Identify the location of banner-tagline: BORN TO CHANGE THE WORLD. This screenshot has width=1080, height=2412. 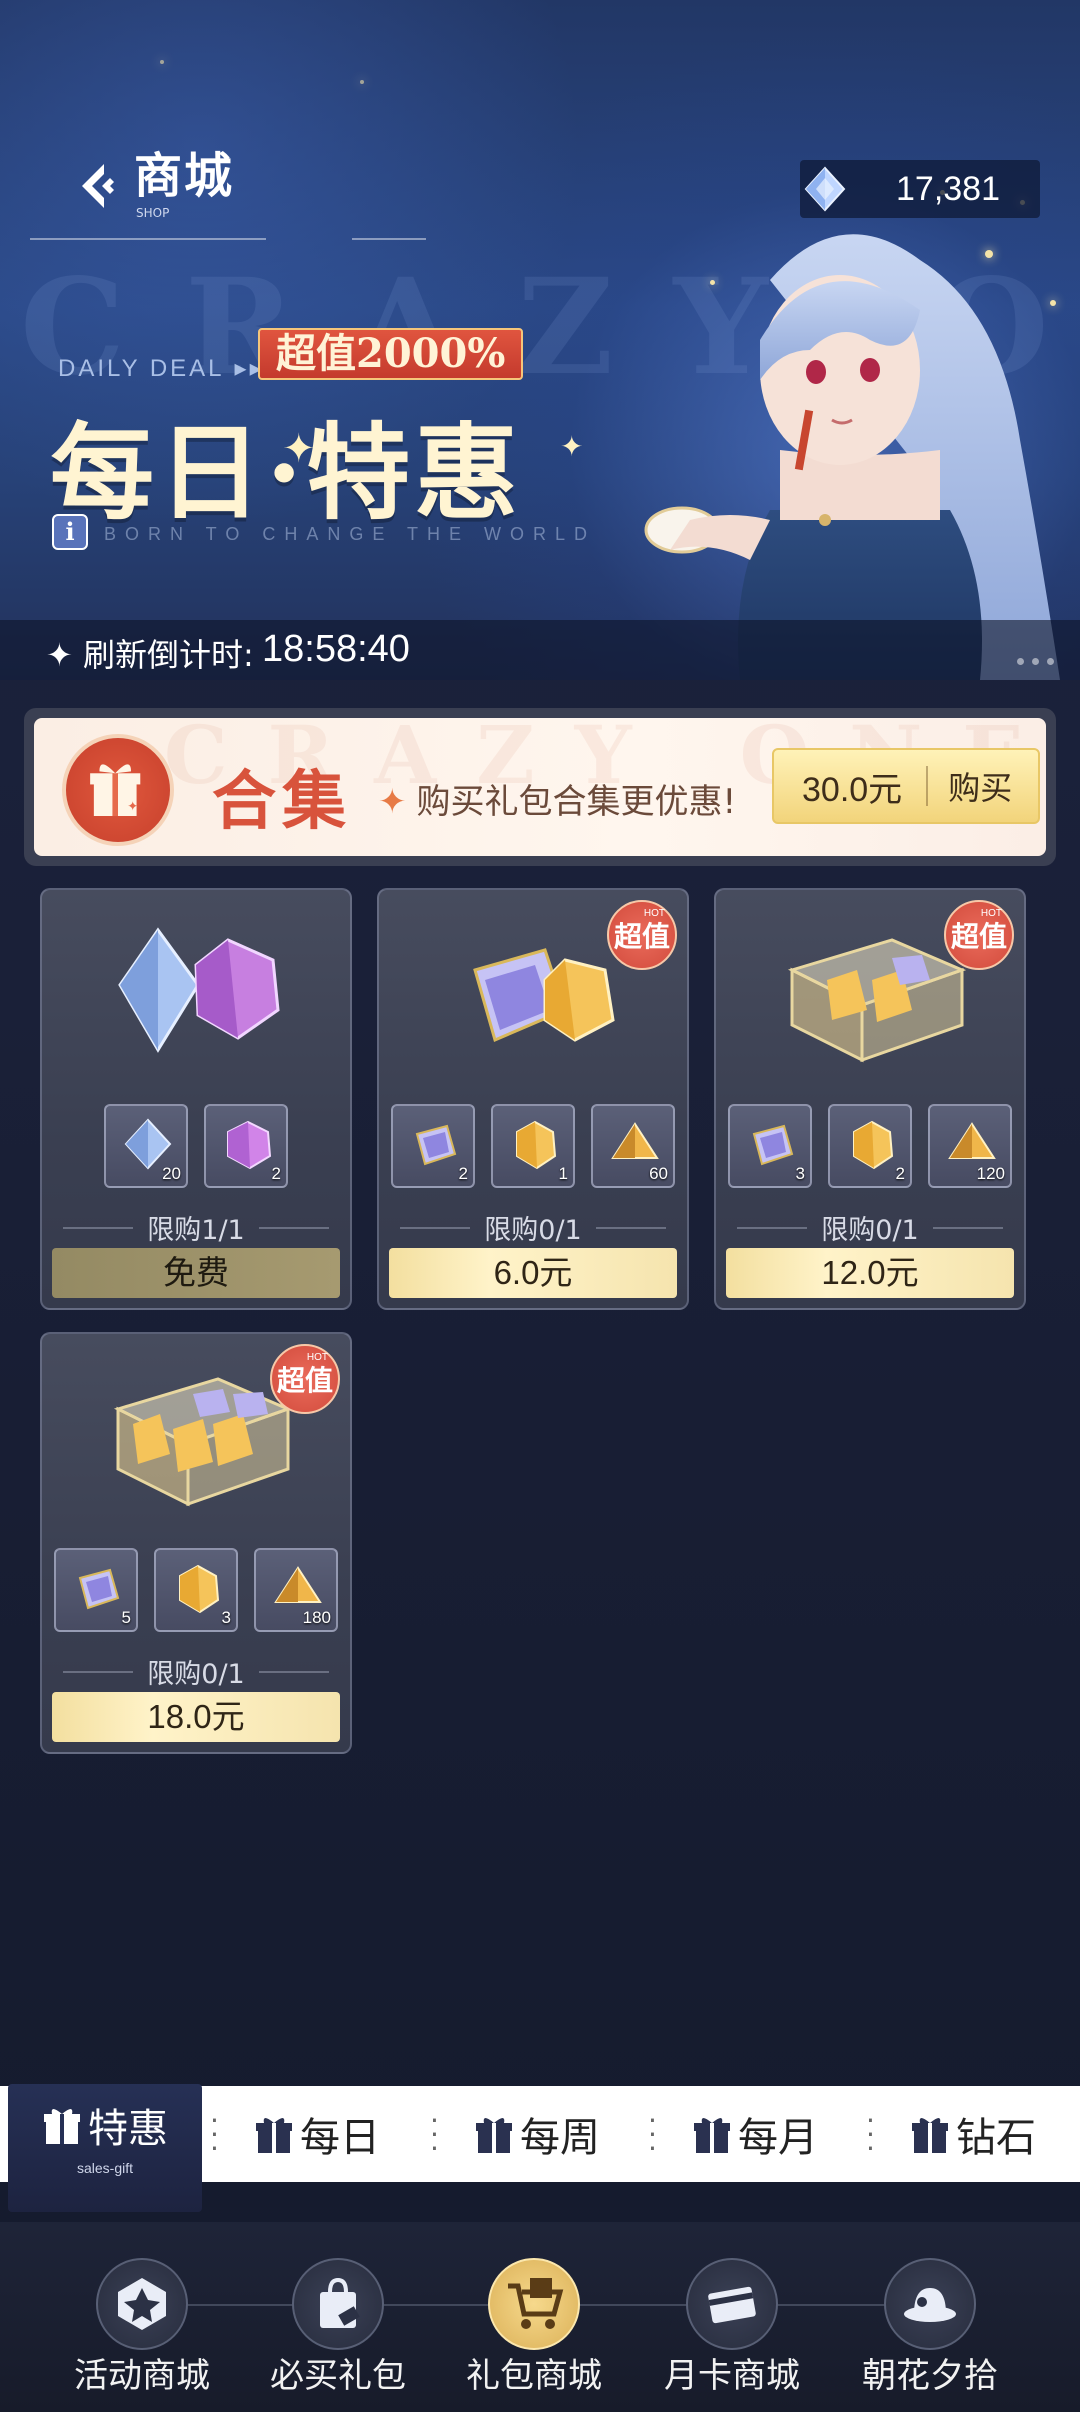
(350, 534).